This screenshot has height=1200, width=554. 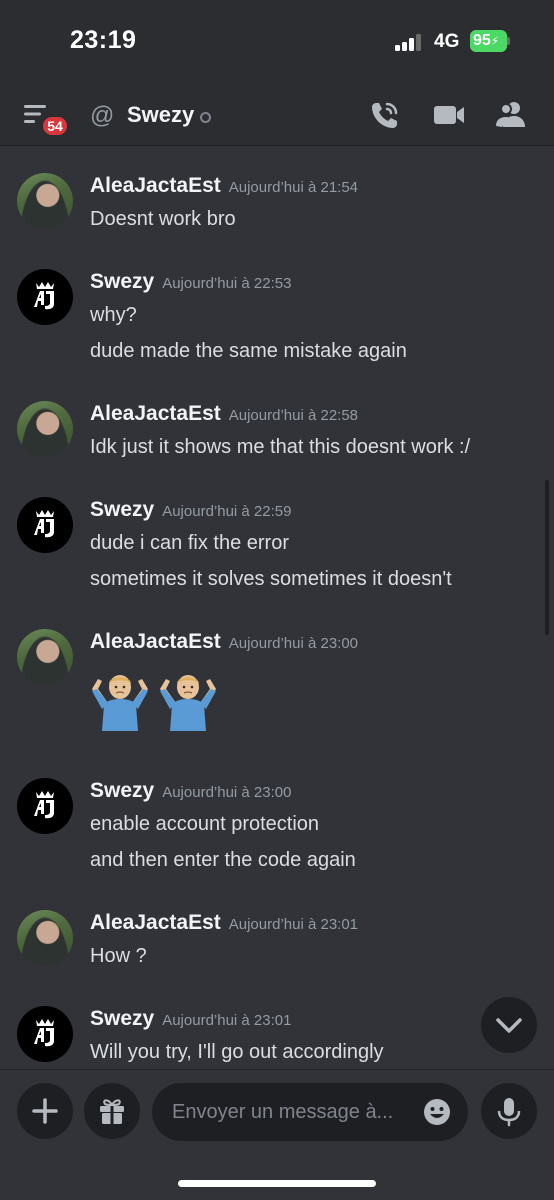 I want to click on channel-name: Swezy, so click(x=160, y=115).